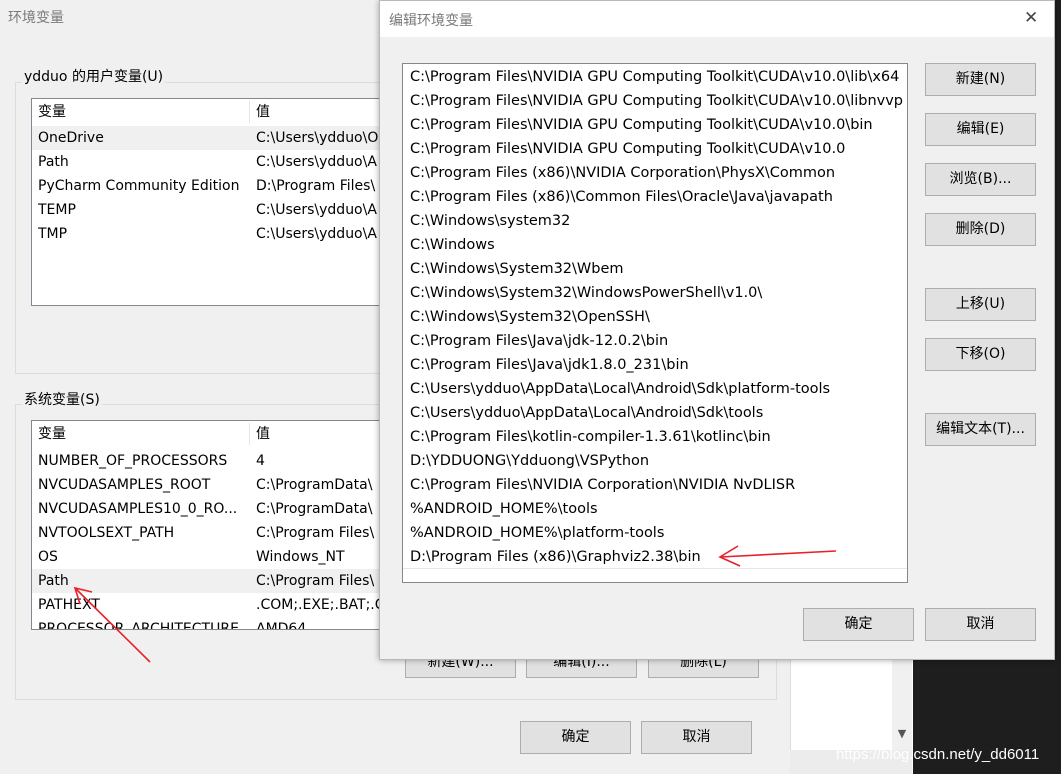 This screenshot has width=1061, height=774. Describe the element at coordinates (112, 625) in the screenshot. I see `arrow-to-path-row` at that location.